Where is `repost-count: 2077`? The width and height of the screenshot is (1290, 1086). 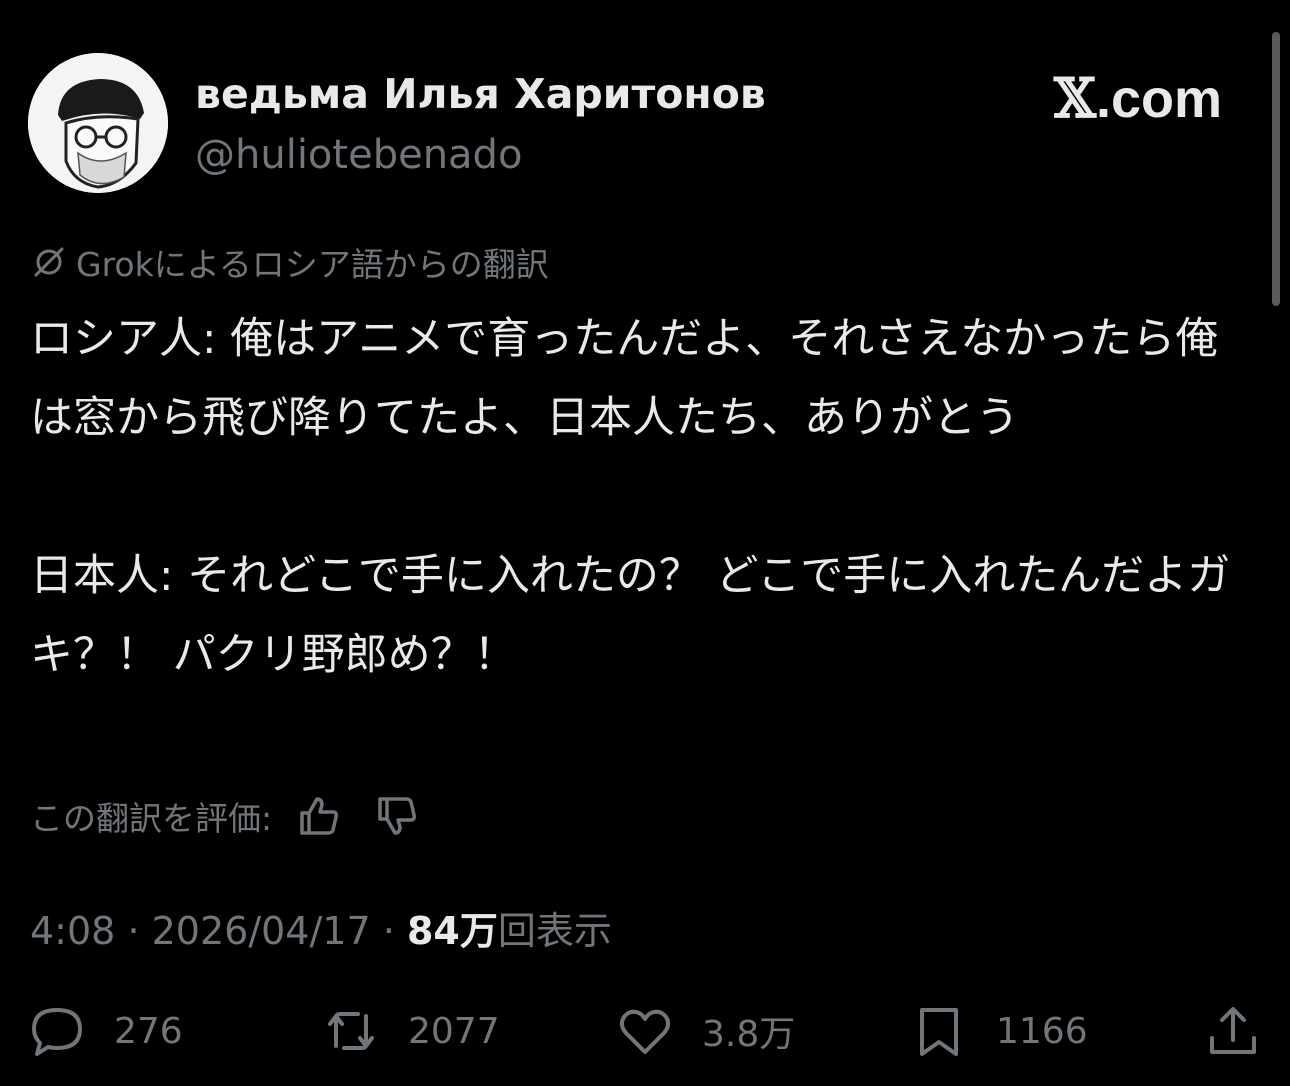 repost-count: 2077 is located at coordinates (454, 1031).